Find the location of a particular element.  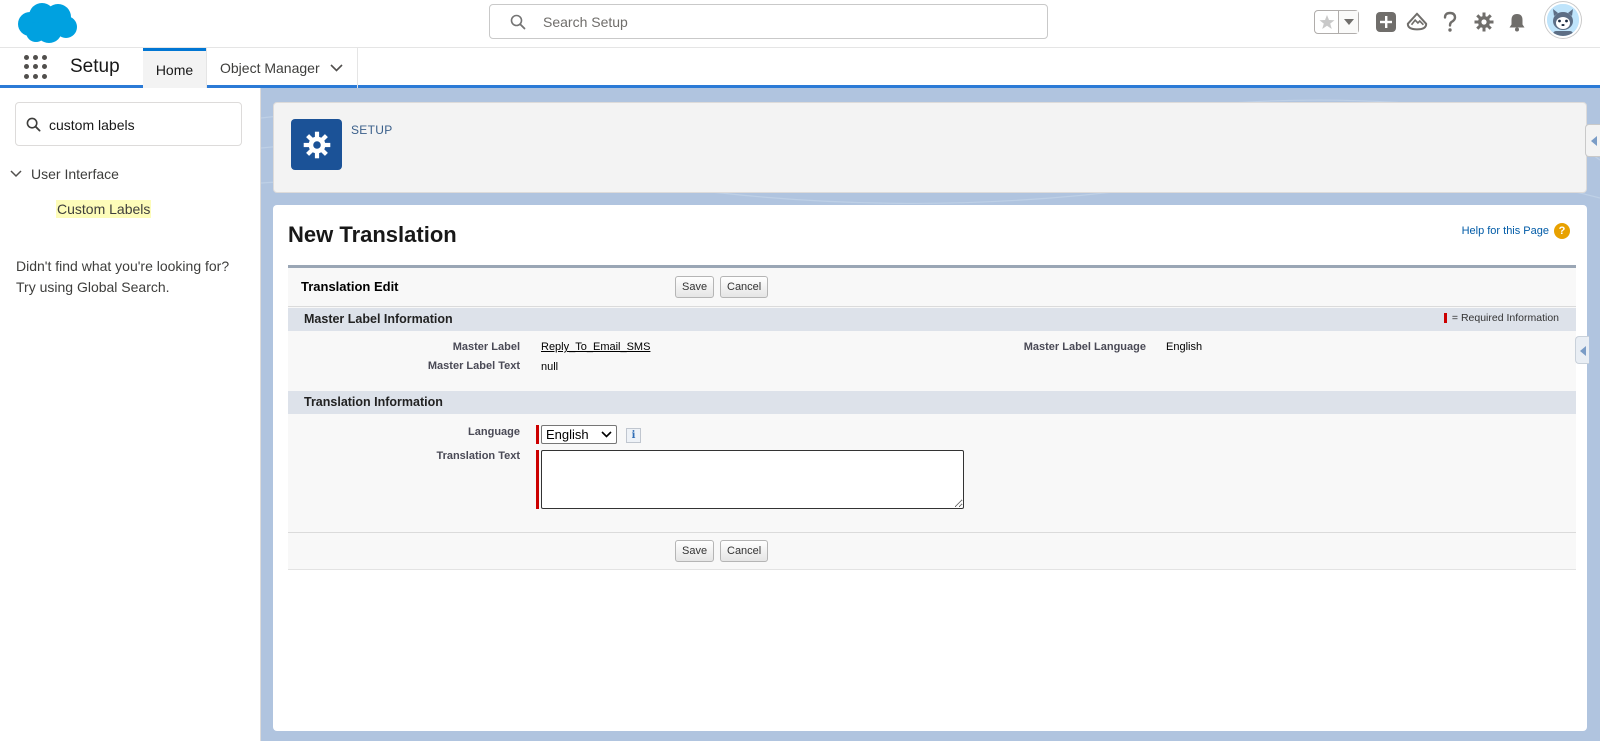

global-search-input is located at coordinates (783, 22).